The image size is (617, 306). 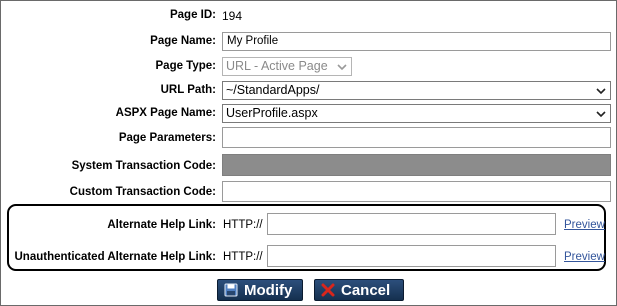 What do you see at coordinates (416, 191) in the screenshot?
I see `custom-transaction-code-input` at bounding box center [416, 191].